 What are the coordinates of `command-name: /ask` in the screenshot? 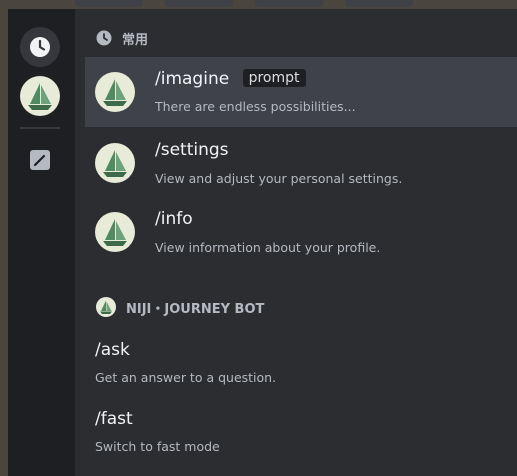 It's located at (112, 350).